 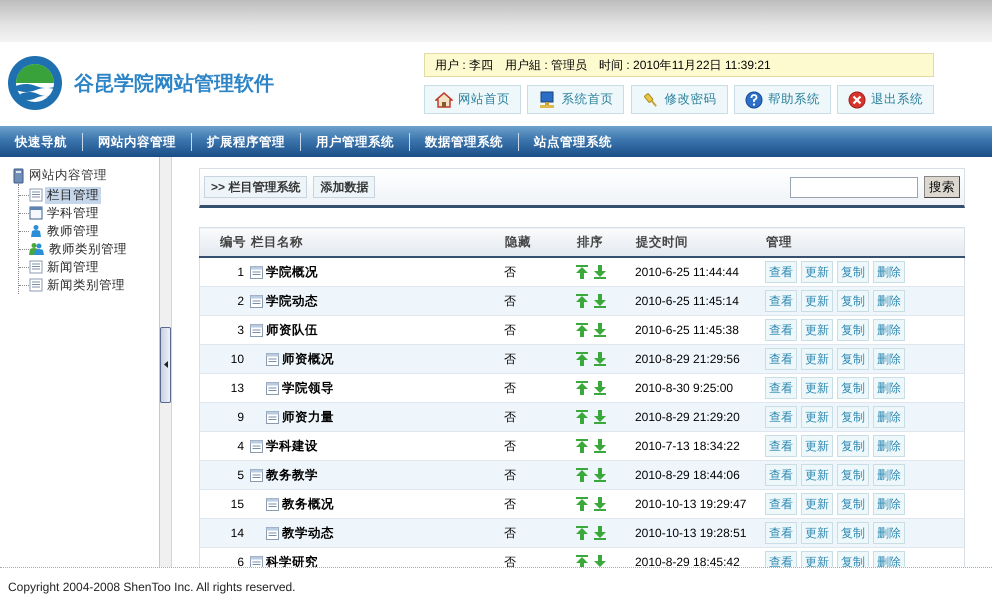 I want to click on header-button: 退出系统, so click(x=885, y=99).